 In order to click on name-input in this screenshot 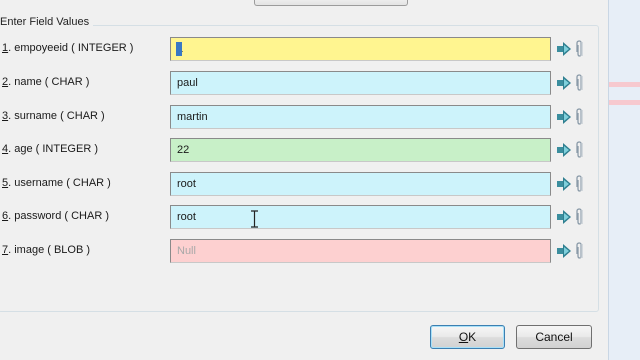, I will do `click(360, 83)`.